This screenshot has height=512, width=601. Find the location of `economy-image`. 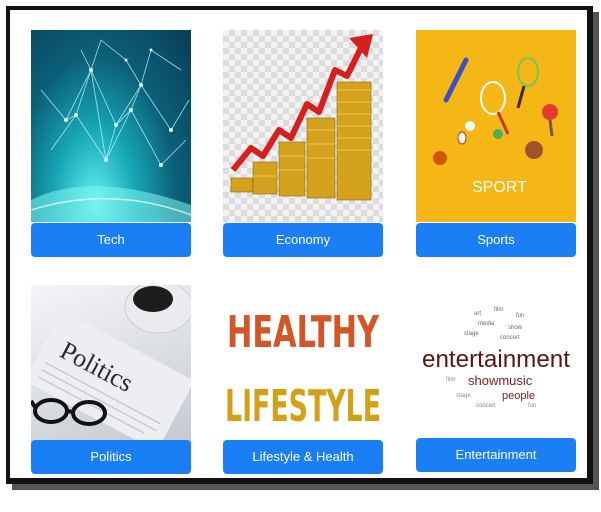

economy-image is located at coordinates (303, 126).